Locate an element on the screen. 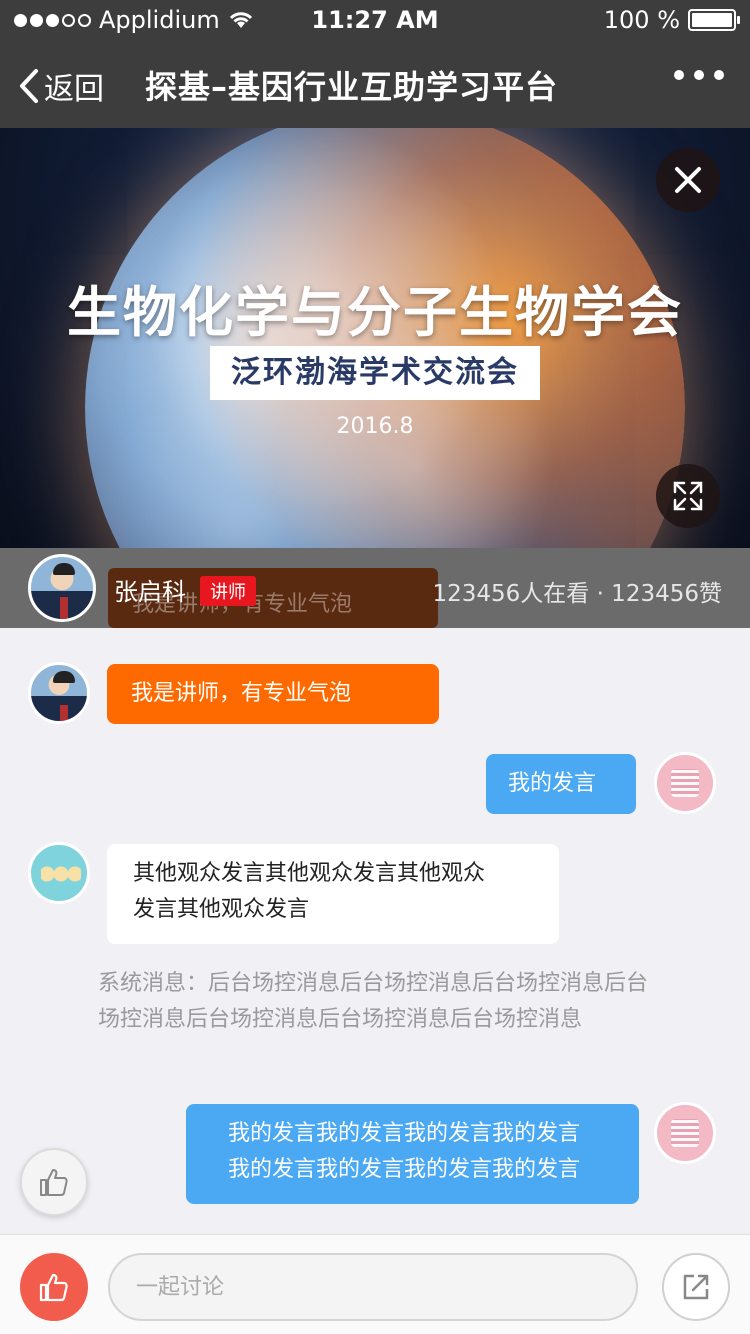 This screenshot has height=1334, width=750. like-button is located at coordinates (54, 1287).